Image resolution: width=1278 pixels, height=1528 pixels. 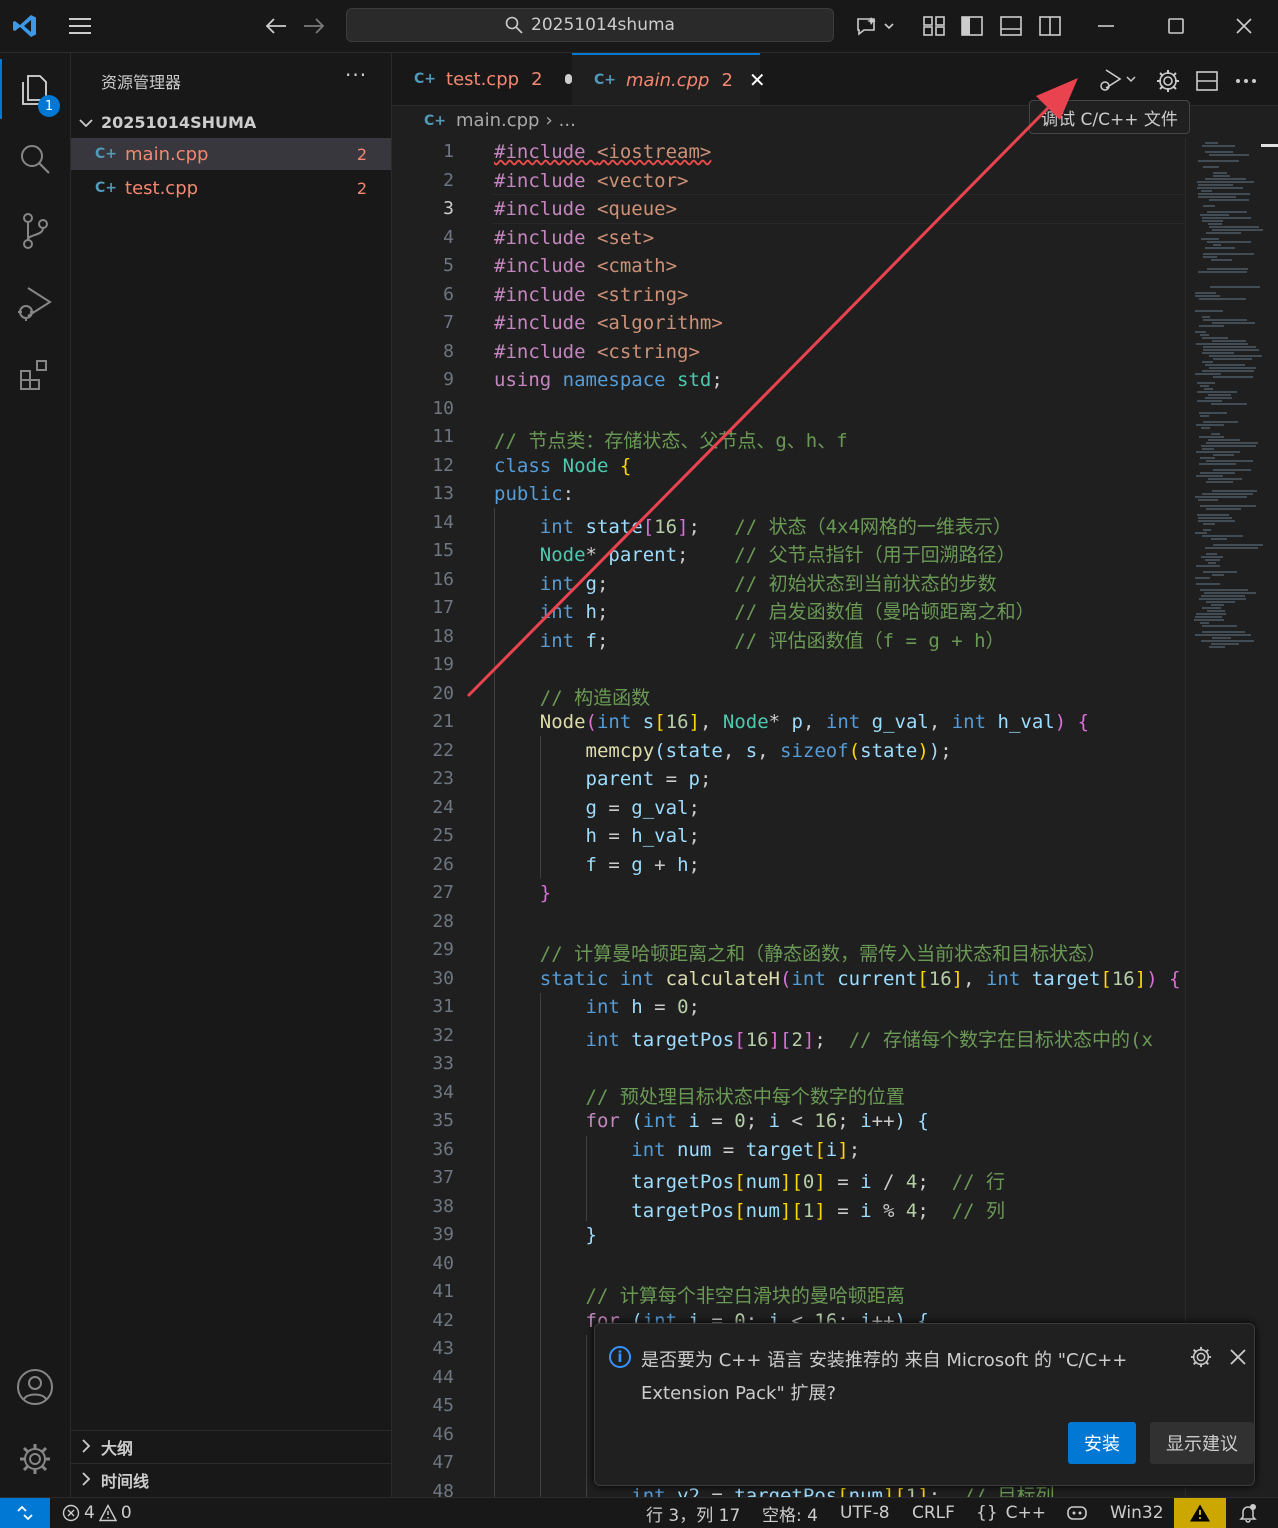 I want to click on cursor-position: 行 3，列 17, so click(x=693, y=1513).